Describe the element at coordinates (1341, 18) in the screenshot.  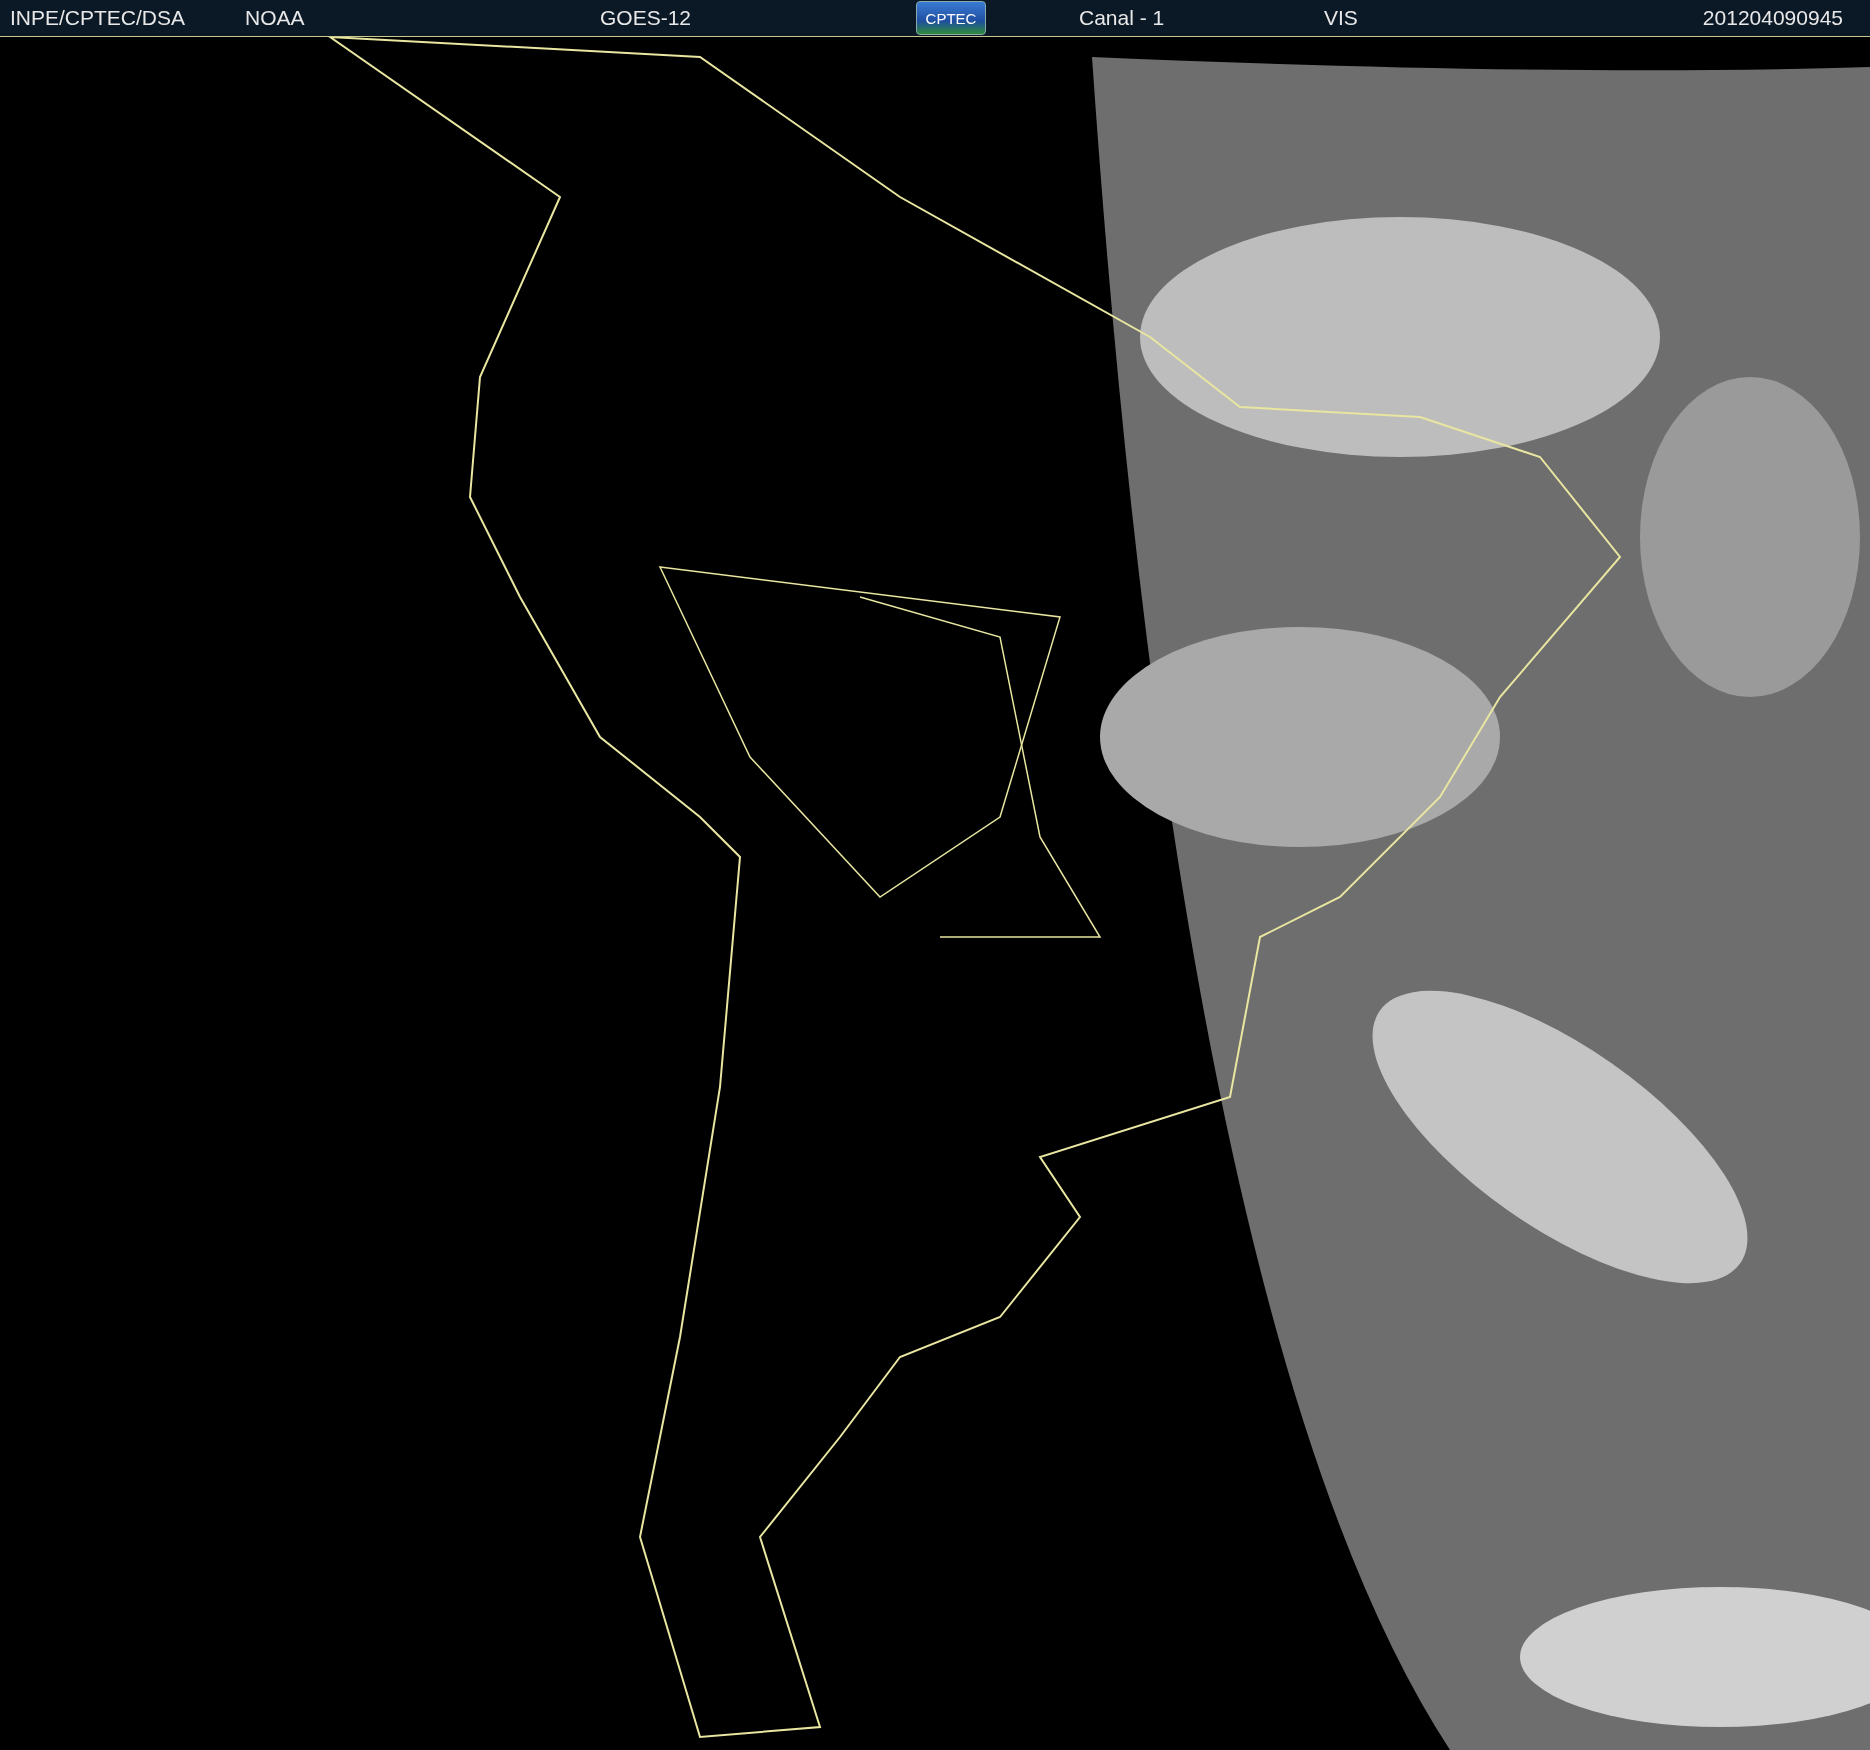
I see `band-label: VIS` at that location.